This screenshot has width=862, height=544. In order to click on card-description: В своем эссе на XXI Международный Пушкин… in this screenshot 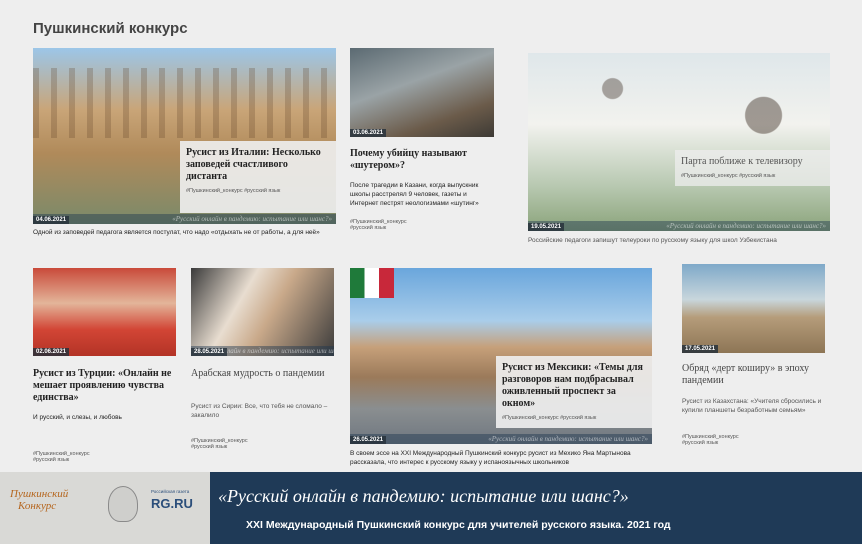, I will do `click(490, 458)`.